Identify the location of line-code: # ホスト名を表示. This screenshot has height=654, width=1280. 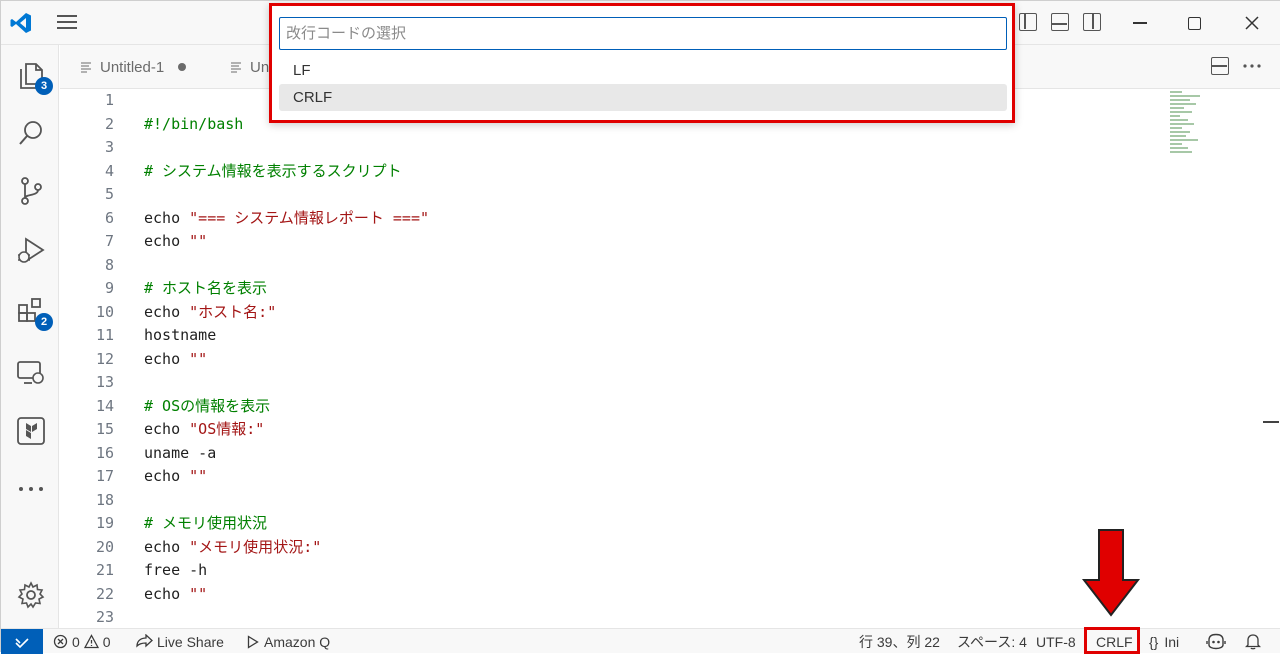
(205, 289).